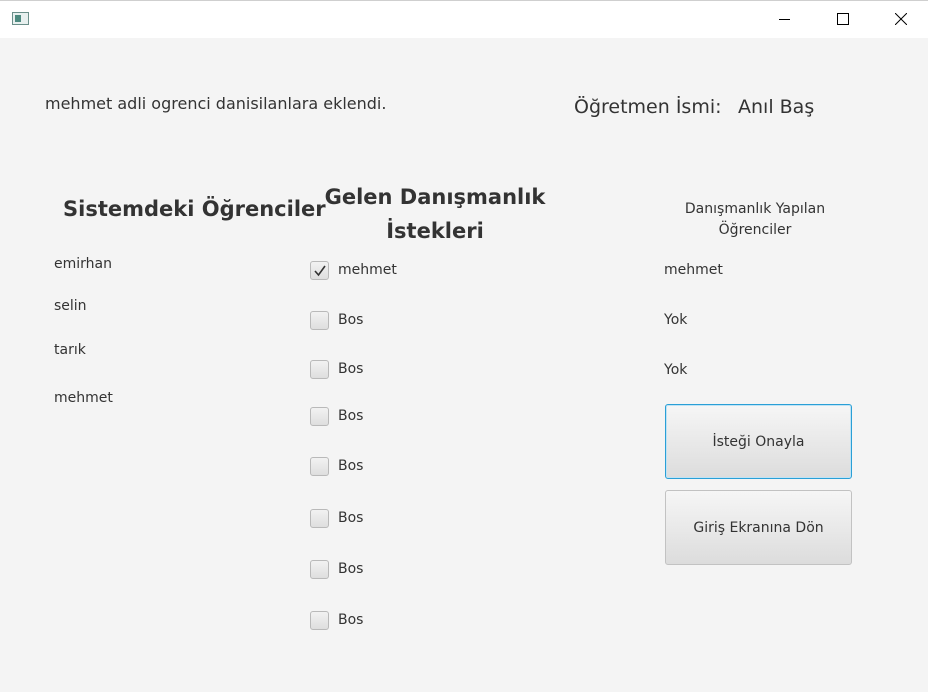  What do you see at coordinates (367, 270) in the screenshot?
I see `request-label: mehmet` at bounding box center [367, 270].